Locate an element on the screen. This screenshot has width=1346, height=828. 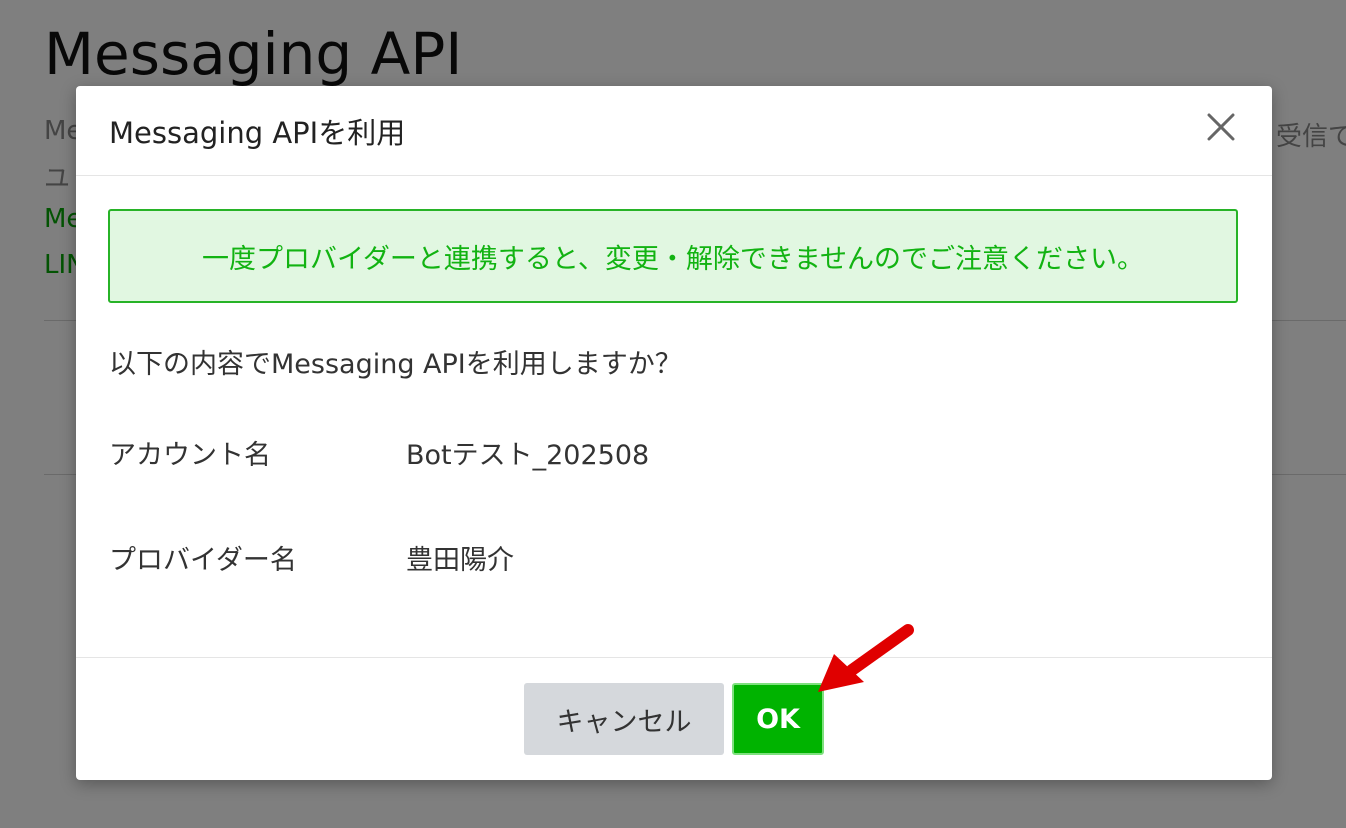
confirmation-question: 以下の内容でMessaging APIを利用しますか？ is located at coordinates (395, 364).